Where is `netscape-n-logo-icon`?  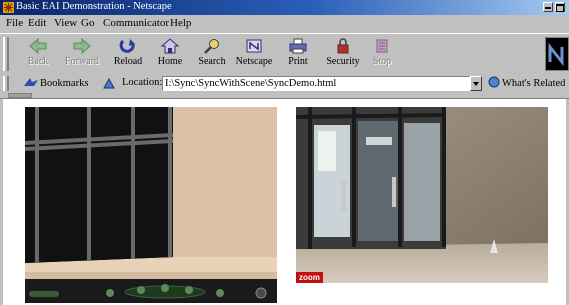 netscape-n-logo-icon is located at coordinates (556, 54).